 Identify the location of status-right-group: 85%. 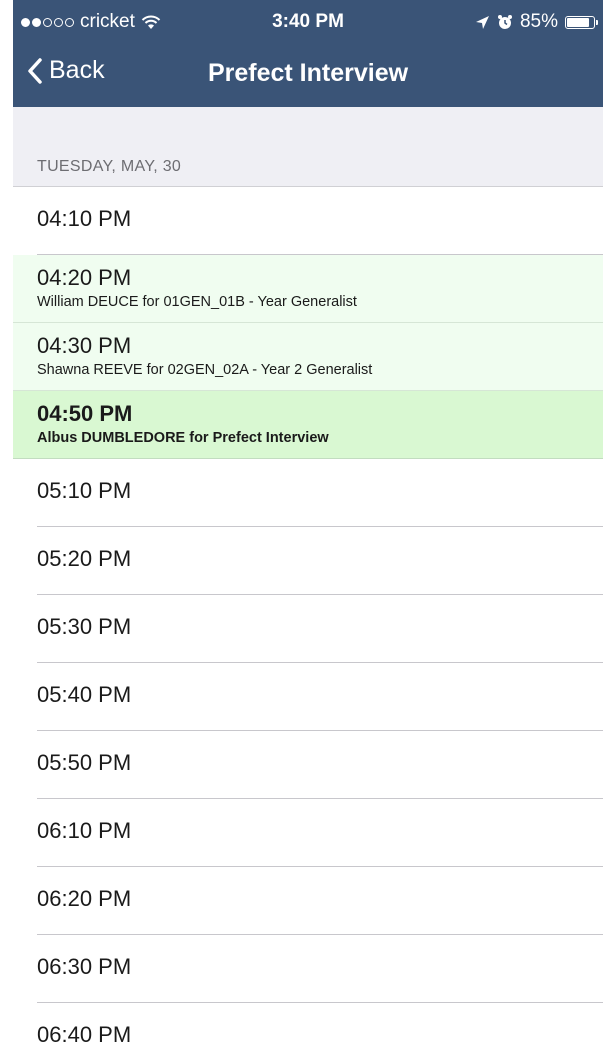
(536, 22).